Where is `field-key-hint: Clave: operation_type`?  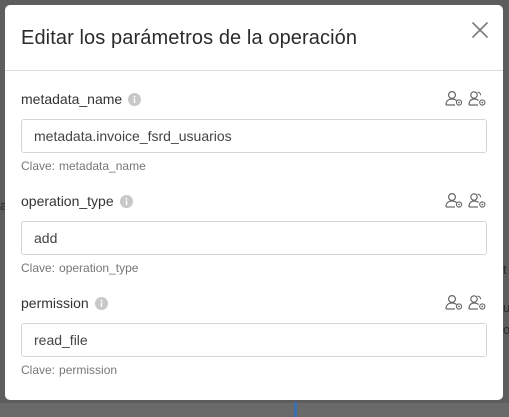
field-key-hint: Clave: operation_type is located at coordinates (254, 269).